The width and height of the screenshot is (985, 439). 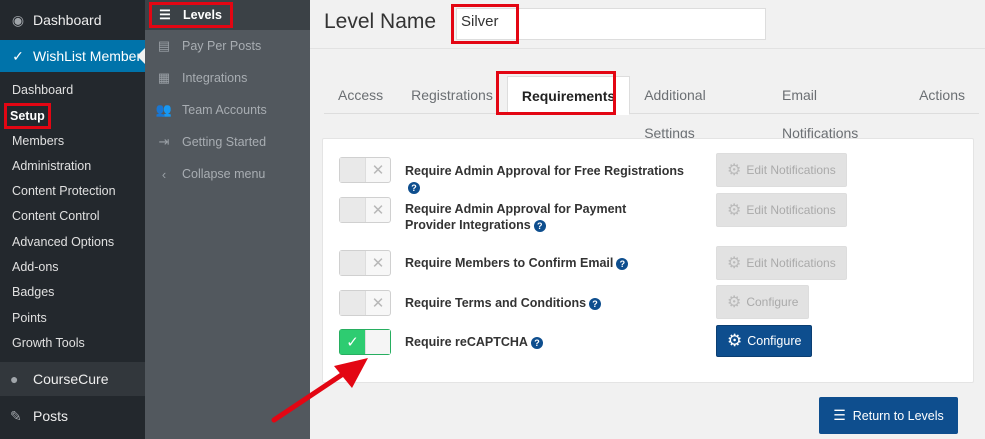 I want to click on setup-item-getting-started: ⇥ Getting Started, so click(x=227, y=142).